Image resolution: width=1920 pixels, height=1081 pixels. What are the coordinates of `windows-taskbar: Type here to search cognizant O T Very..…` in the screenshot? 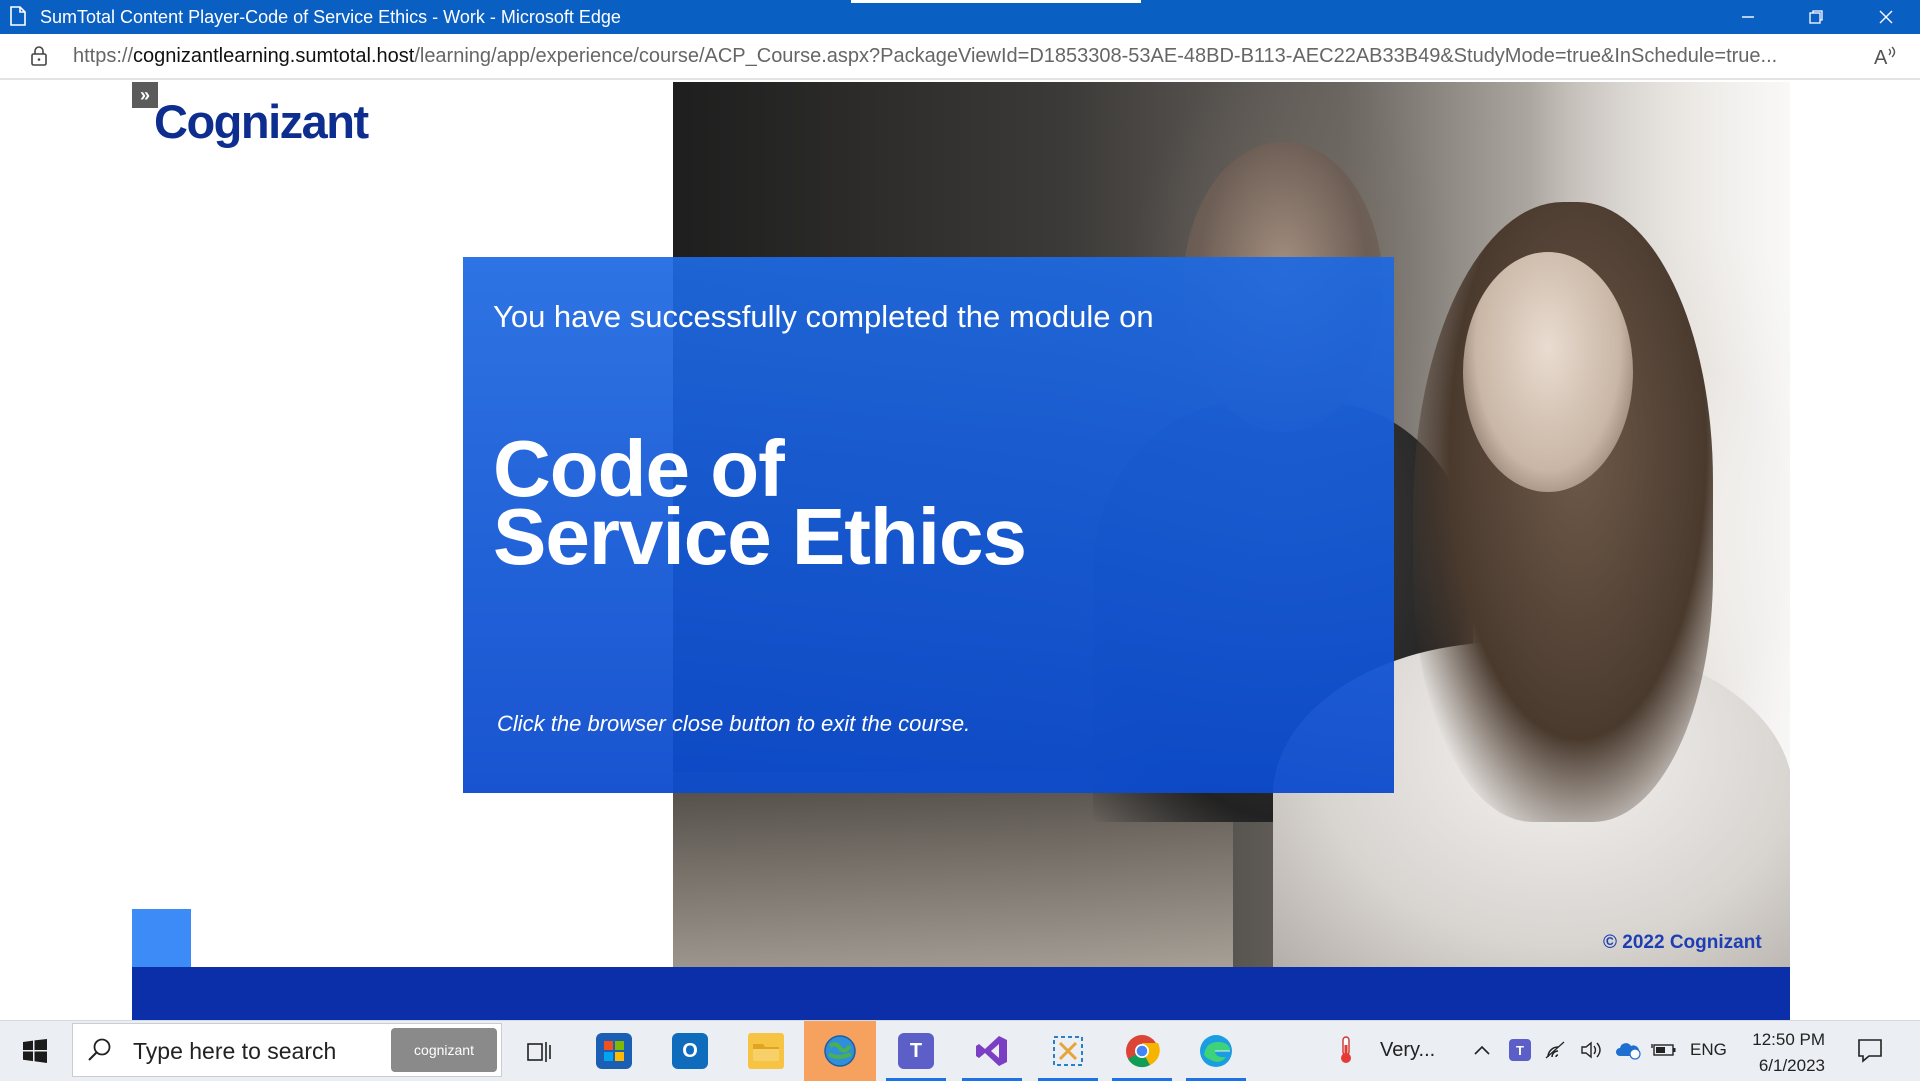 It's located at (960, 1050).